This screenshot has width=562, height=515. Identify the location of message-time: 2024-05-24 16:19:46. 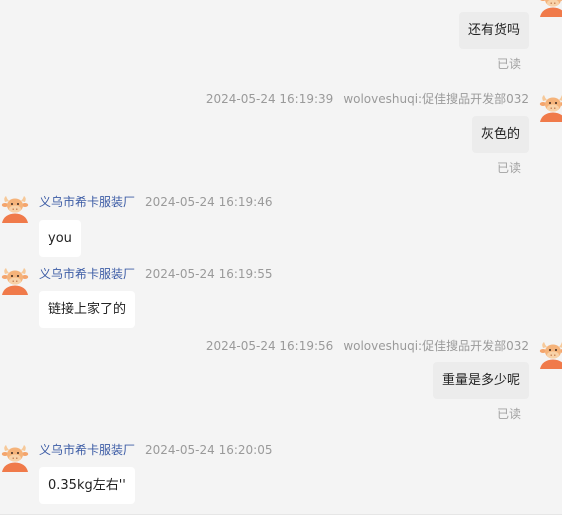
(209, 202).